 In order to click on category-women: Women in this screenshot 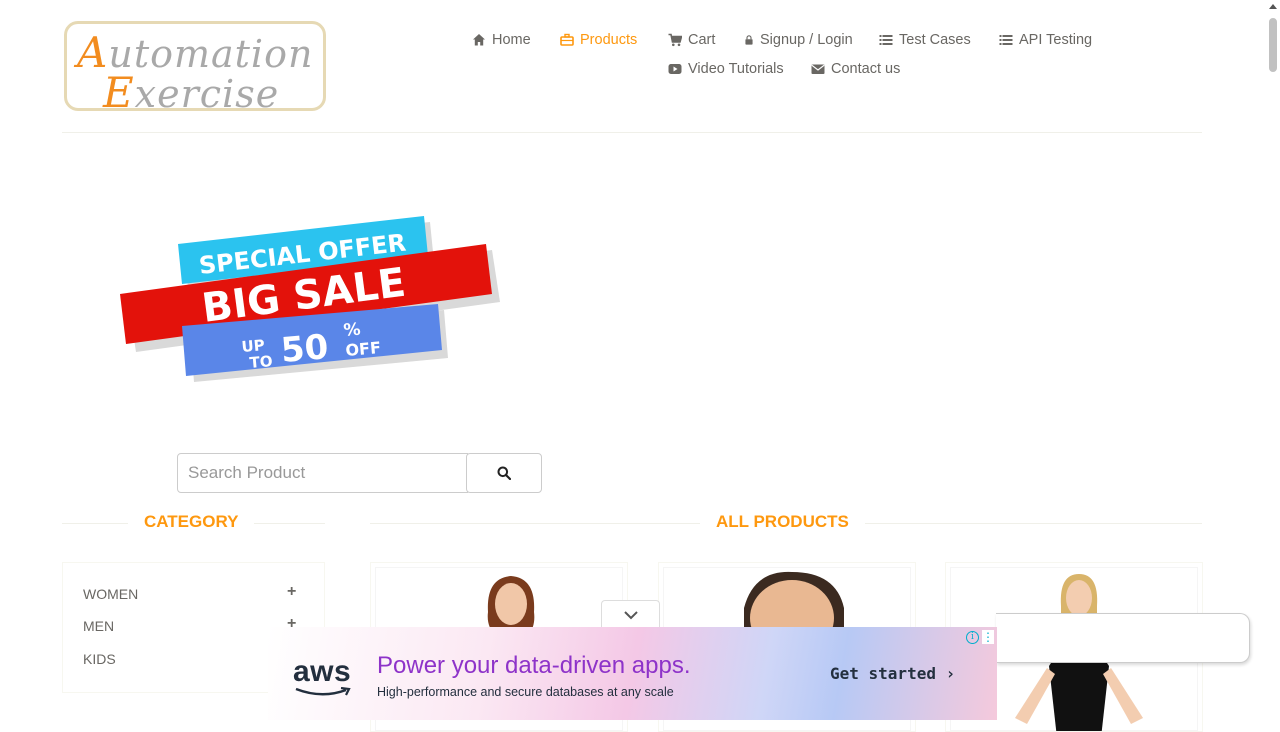, I will do `click(110, 594)`.